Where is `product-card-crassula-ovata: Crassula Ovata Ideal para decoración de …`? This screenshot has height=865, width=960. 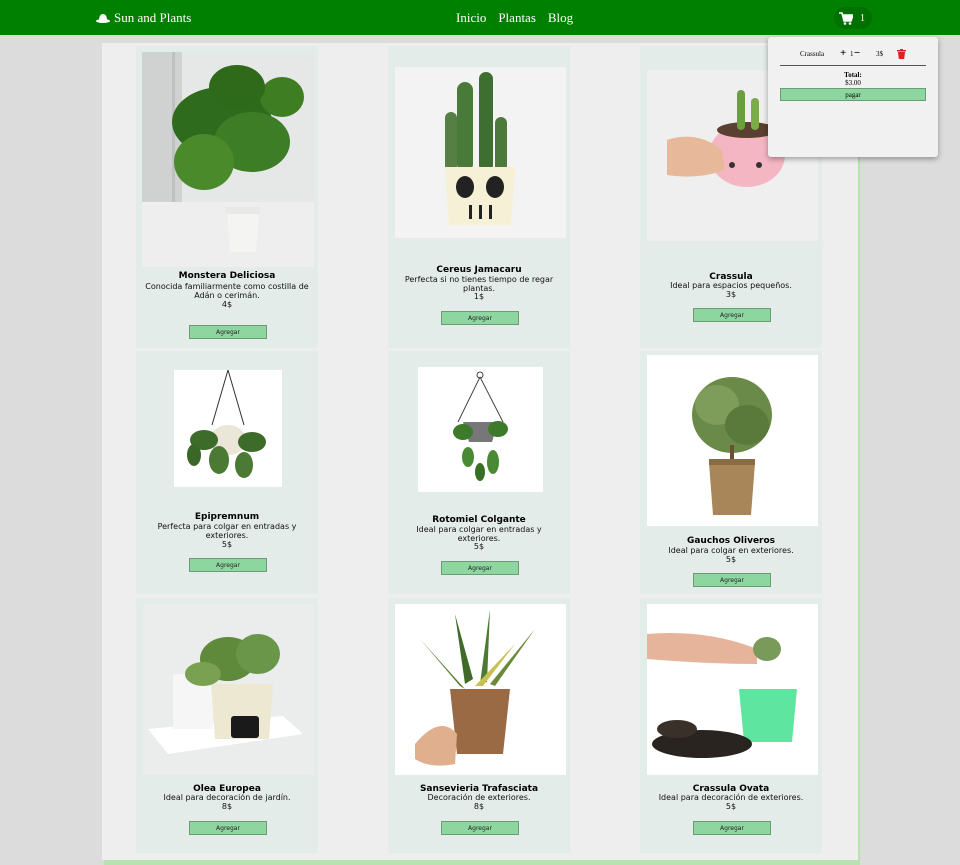
product-card-crassula-ovata: Crassula Ovata Ideal para decoración de … is located at coordinates (731, 725).